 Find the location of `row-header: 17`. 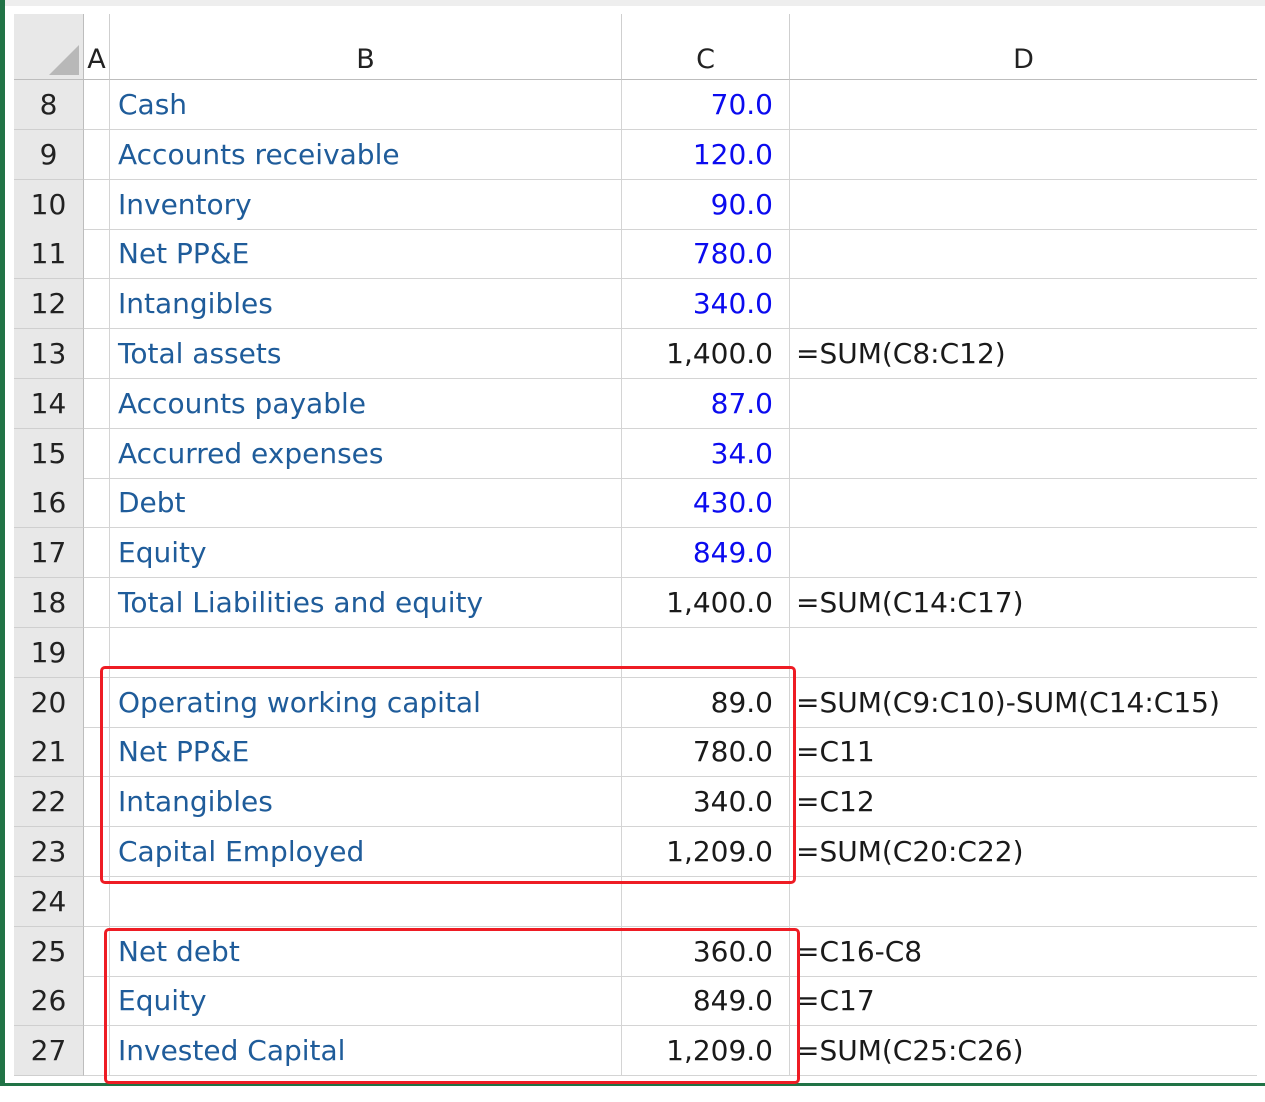

row-header: 17 is located at coordinates (49, 553).